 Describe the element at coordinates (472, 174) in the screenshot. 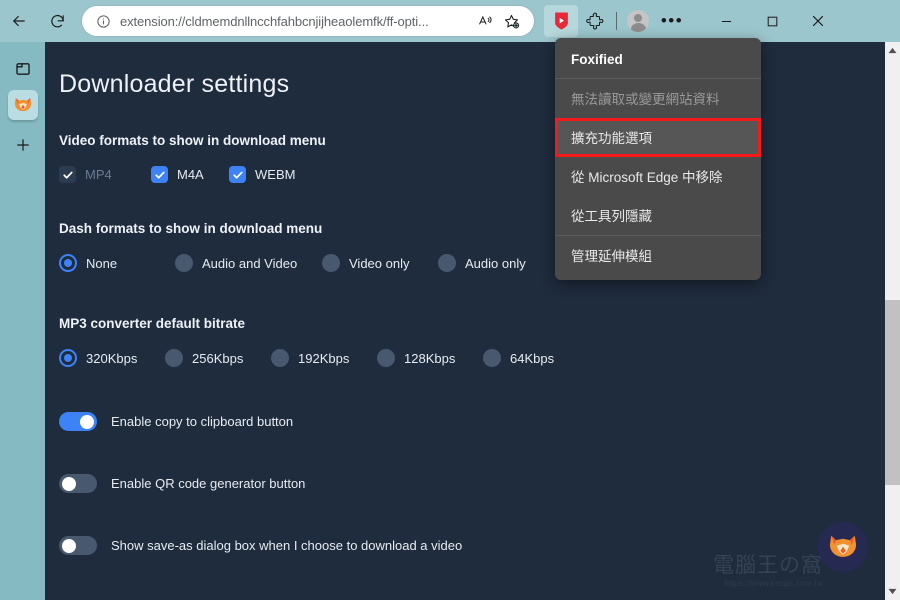

I see `video-formats-group: MP4 M4A WEBM` at that location.